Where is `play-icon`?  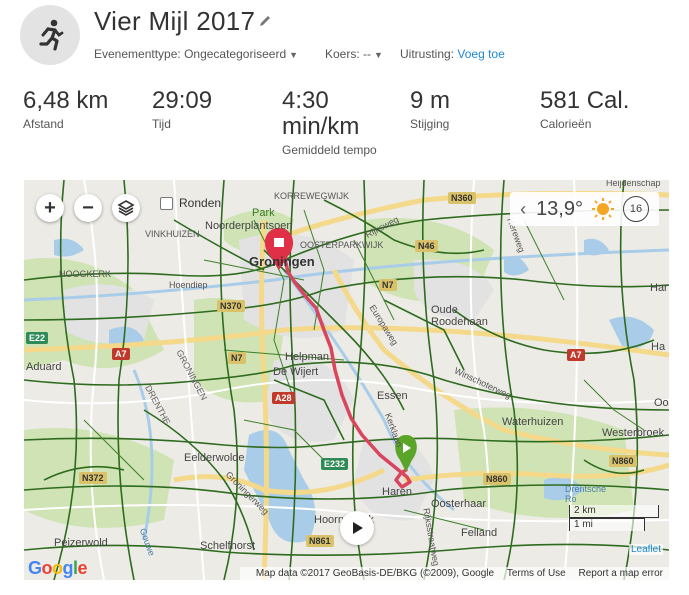 play-icon is located at coordinates (358, 528).